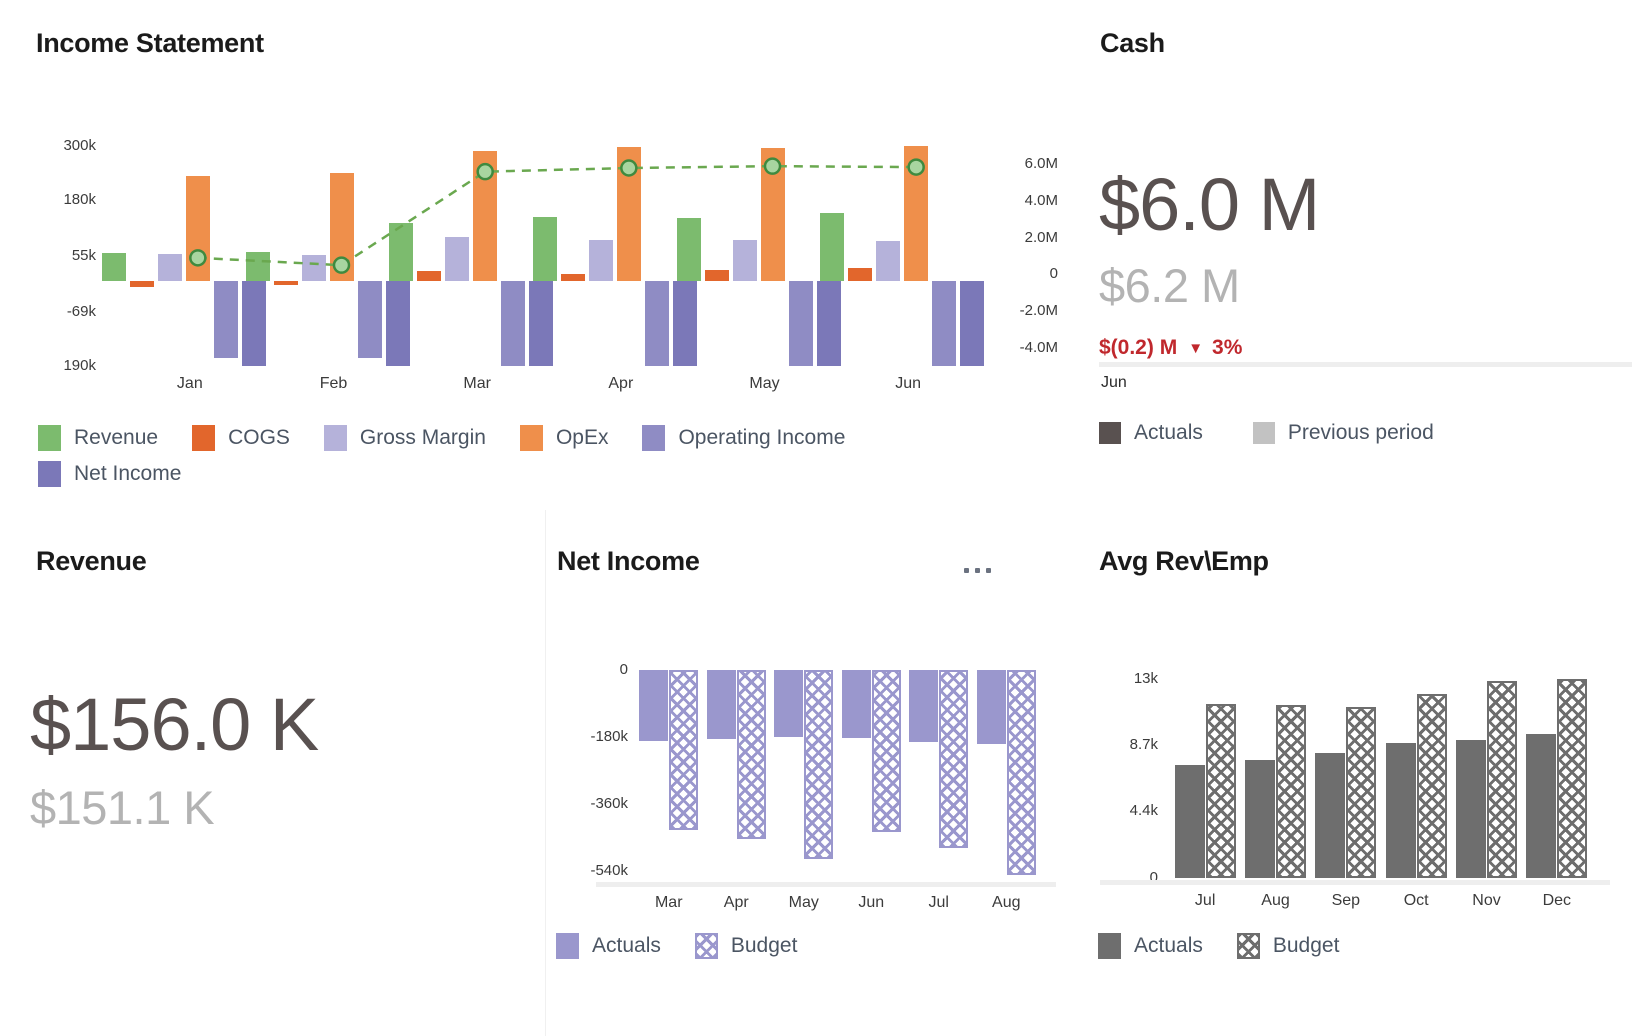 This screenshot has width=1632, height=1036. Describe the element at coordinates (150, 43) in the screenshot. I see `income-statement-title: Income Statement` at that location.